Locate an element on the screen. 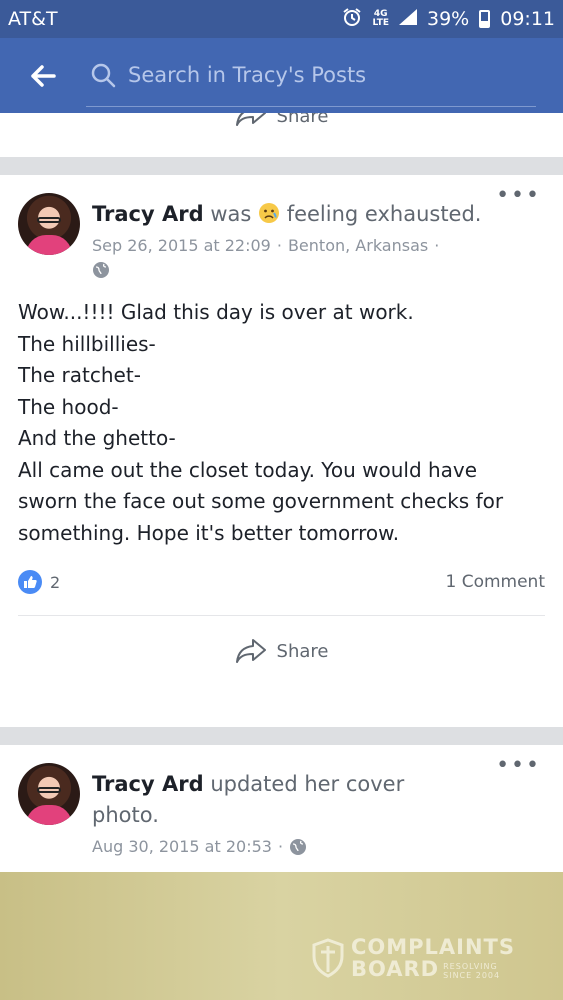 This screenshot has height=1000, width=563. search-placeholder: Search in Tracy's Posts is located at coordinates (247, 75).